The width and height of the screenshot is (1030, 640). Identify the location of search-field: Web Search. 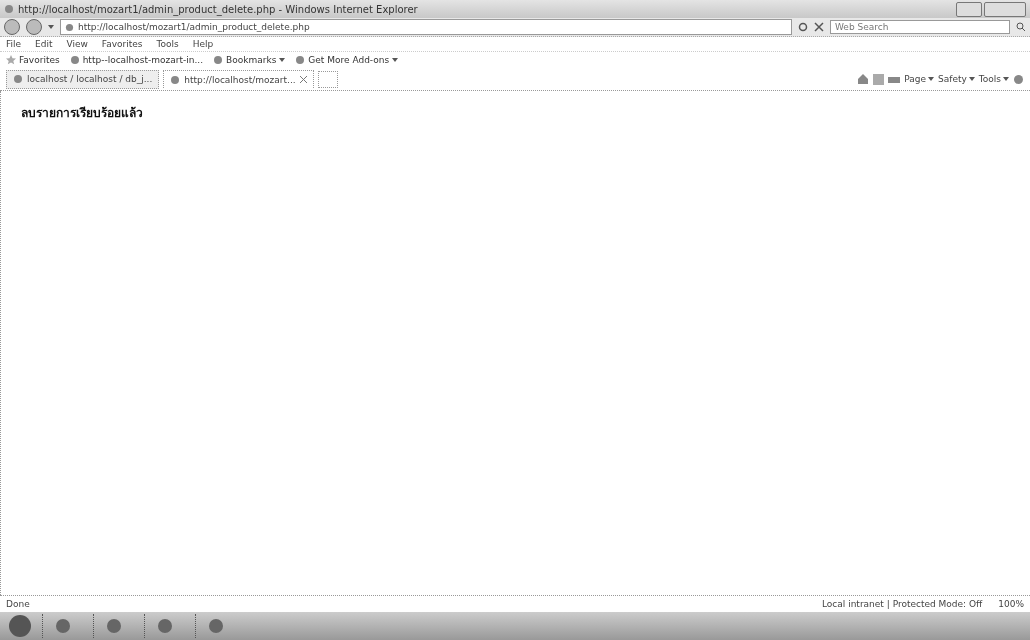
(920, 27).